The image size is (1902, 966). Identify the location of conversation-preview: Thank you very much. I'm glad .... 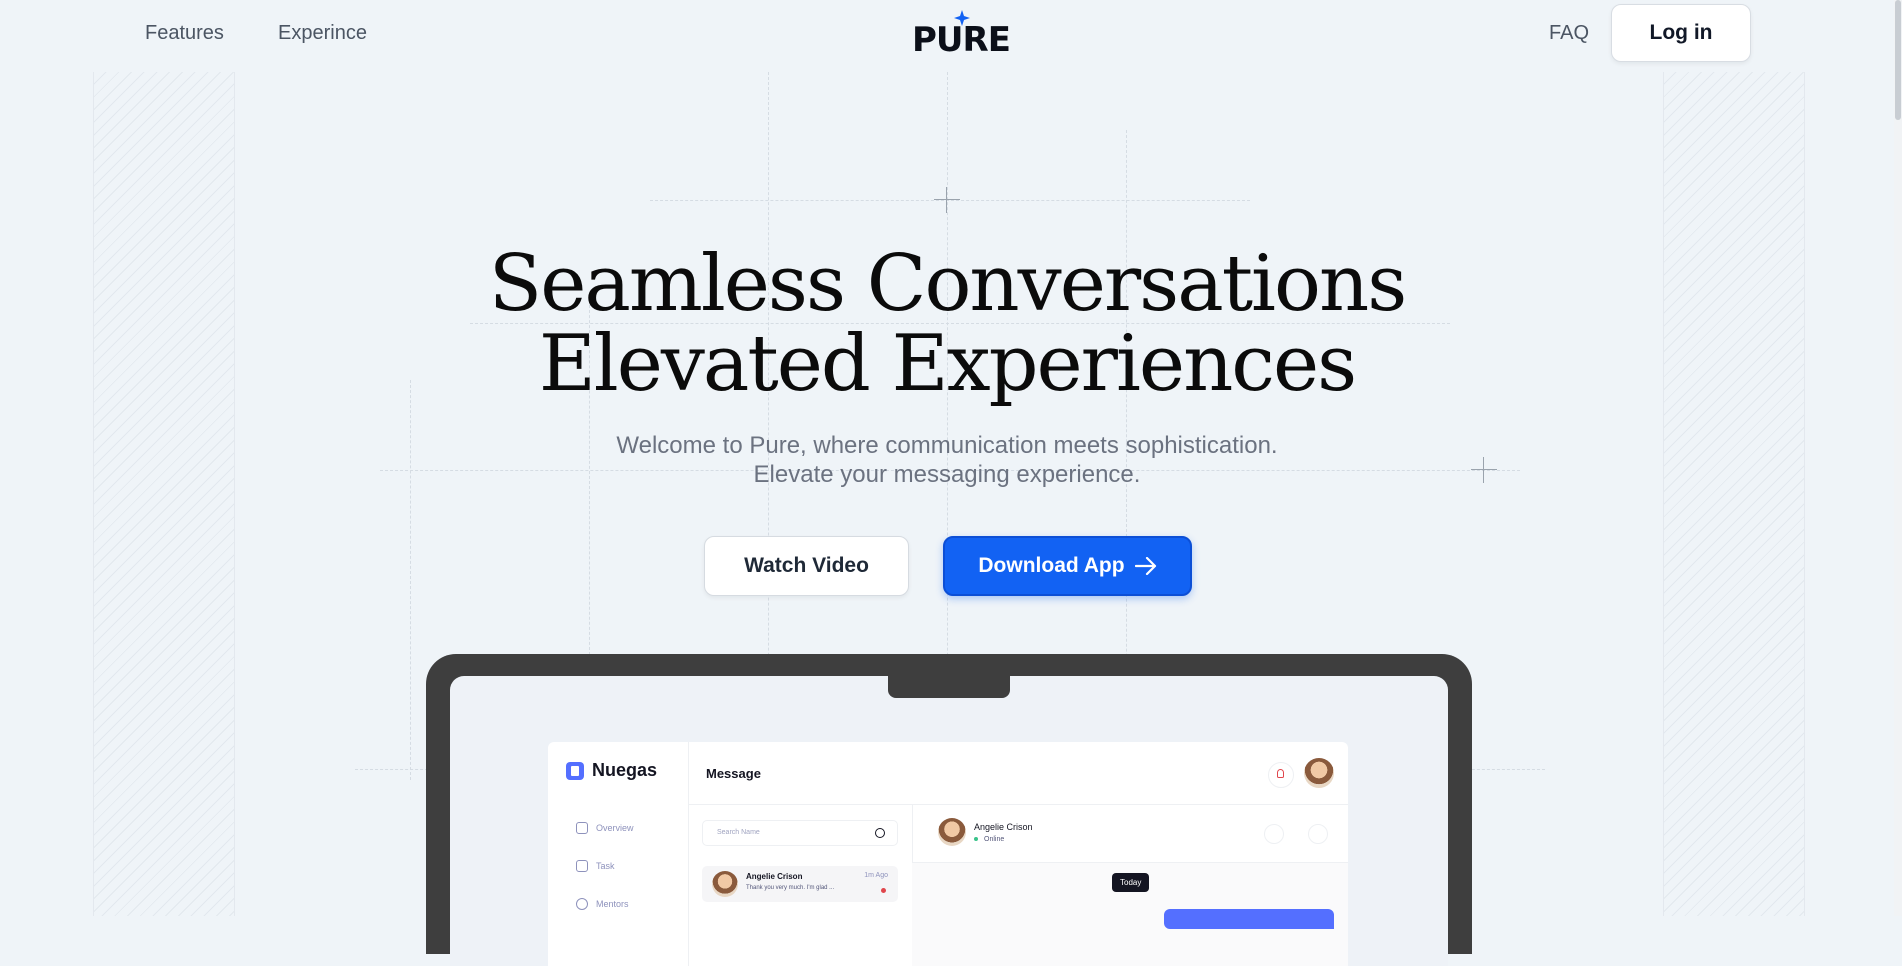
(790, 888).